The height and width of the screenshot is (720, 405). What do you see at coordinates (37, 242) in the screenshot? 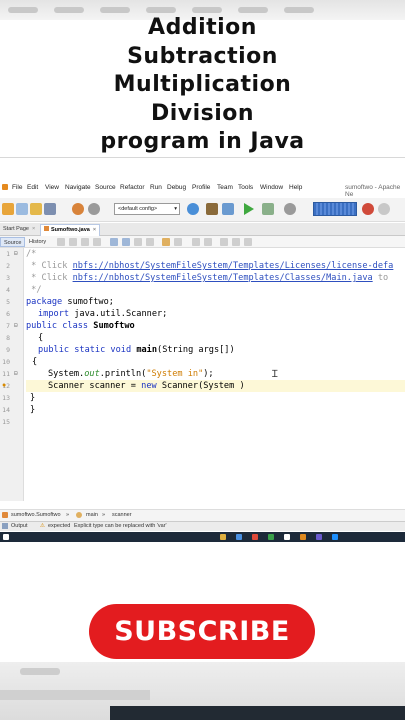
I see `tab-history: History` at bounding box center [37, 242].